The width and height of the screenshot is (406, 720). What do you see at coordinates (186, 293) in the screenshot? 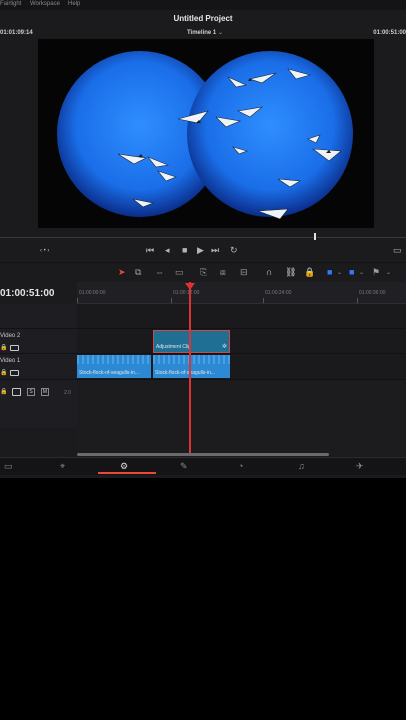
I see `ruler-label: 01:00:12:00` at bounding box center [186, 293].